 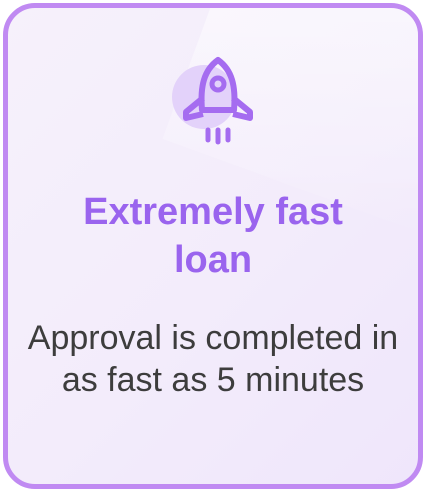 I want to click on card-title: Extremely fast loan, so click(x=213, y=236).